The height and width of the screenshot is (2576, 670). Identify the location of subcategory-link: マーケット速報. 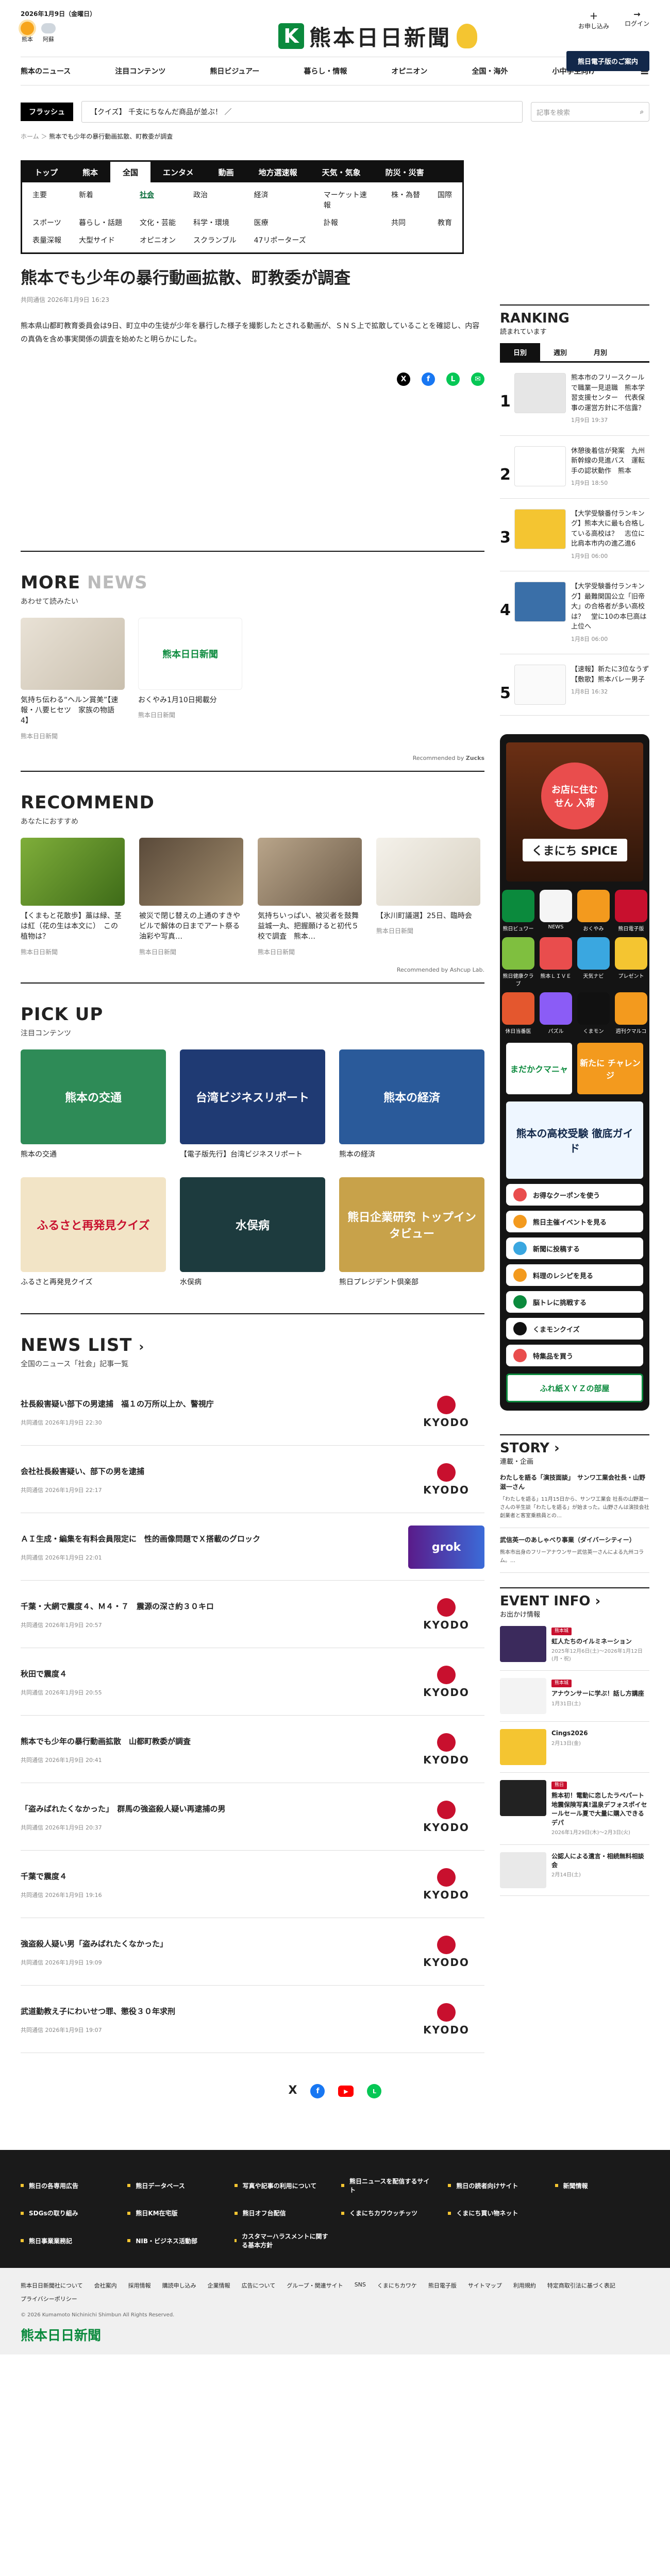
(349, 200).